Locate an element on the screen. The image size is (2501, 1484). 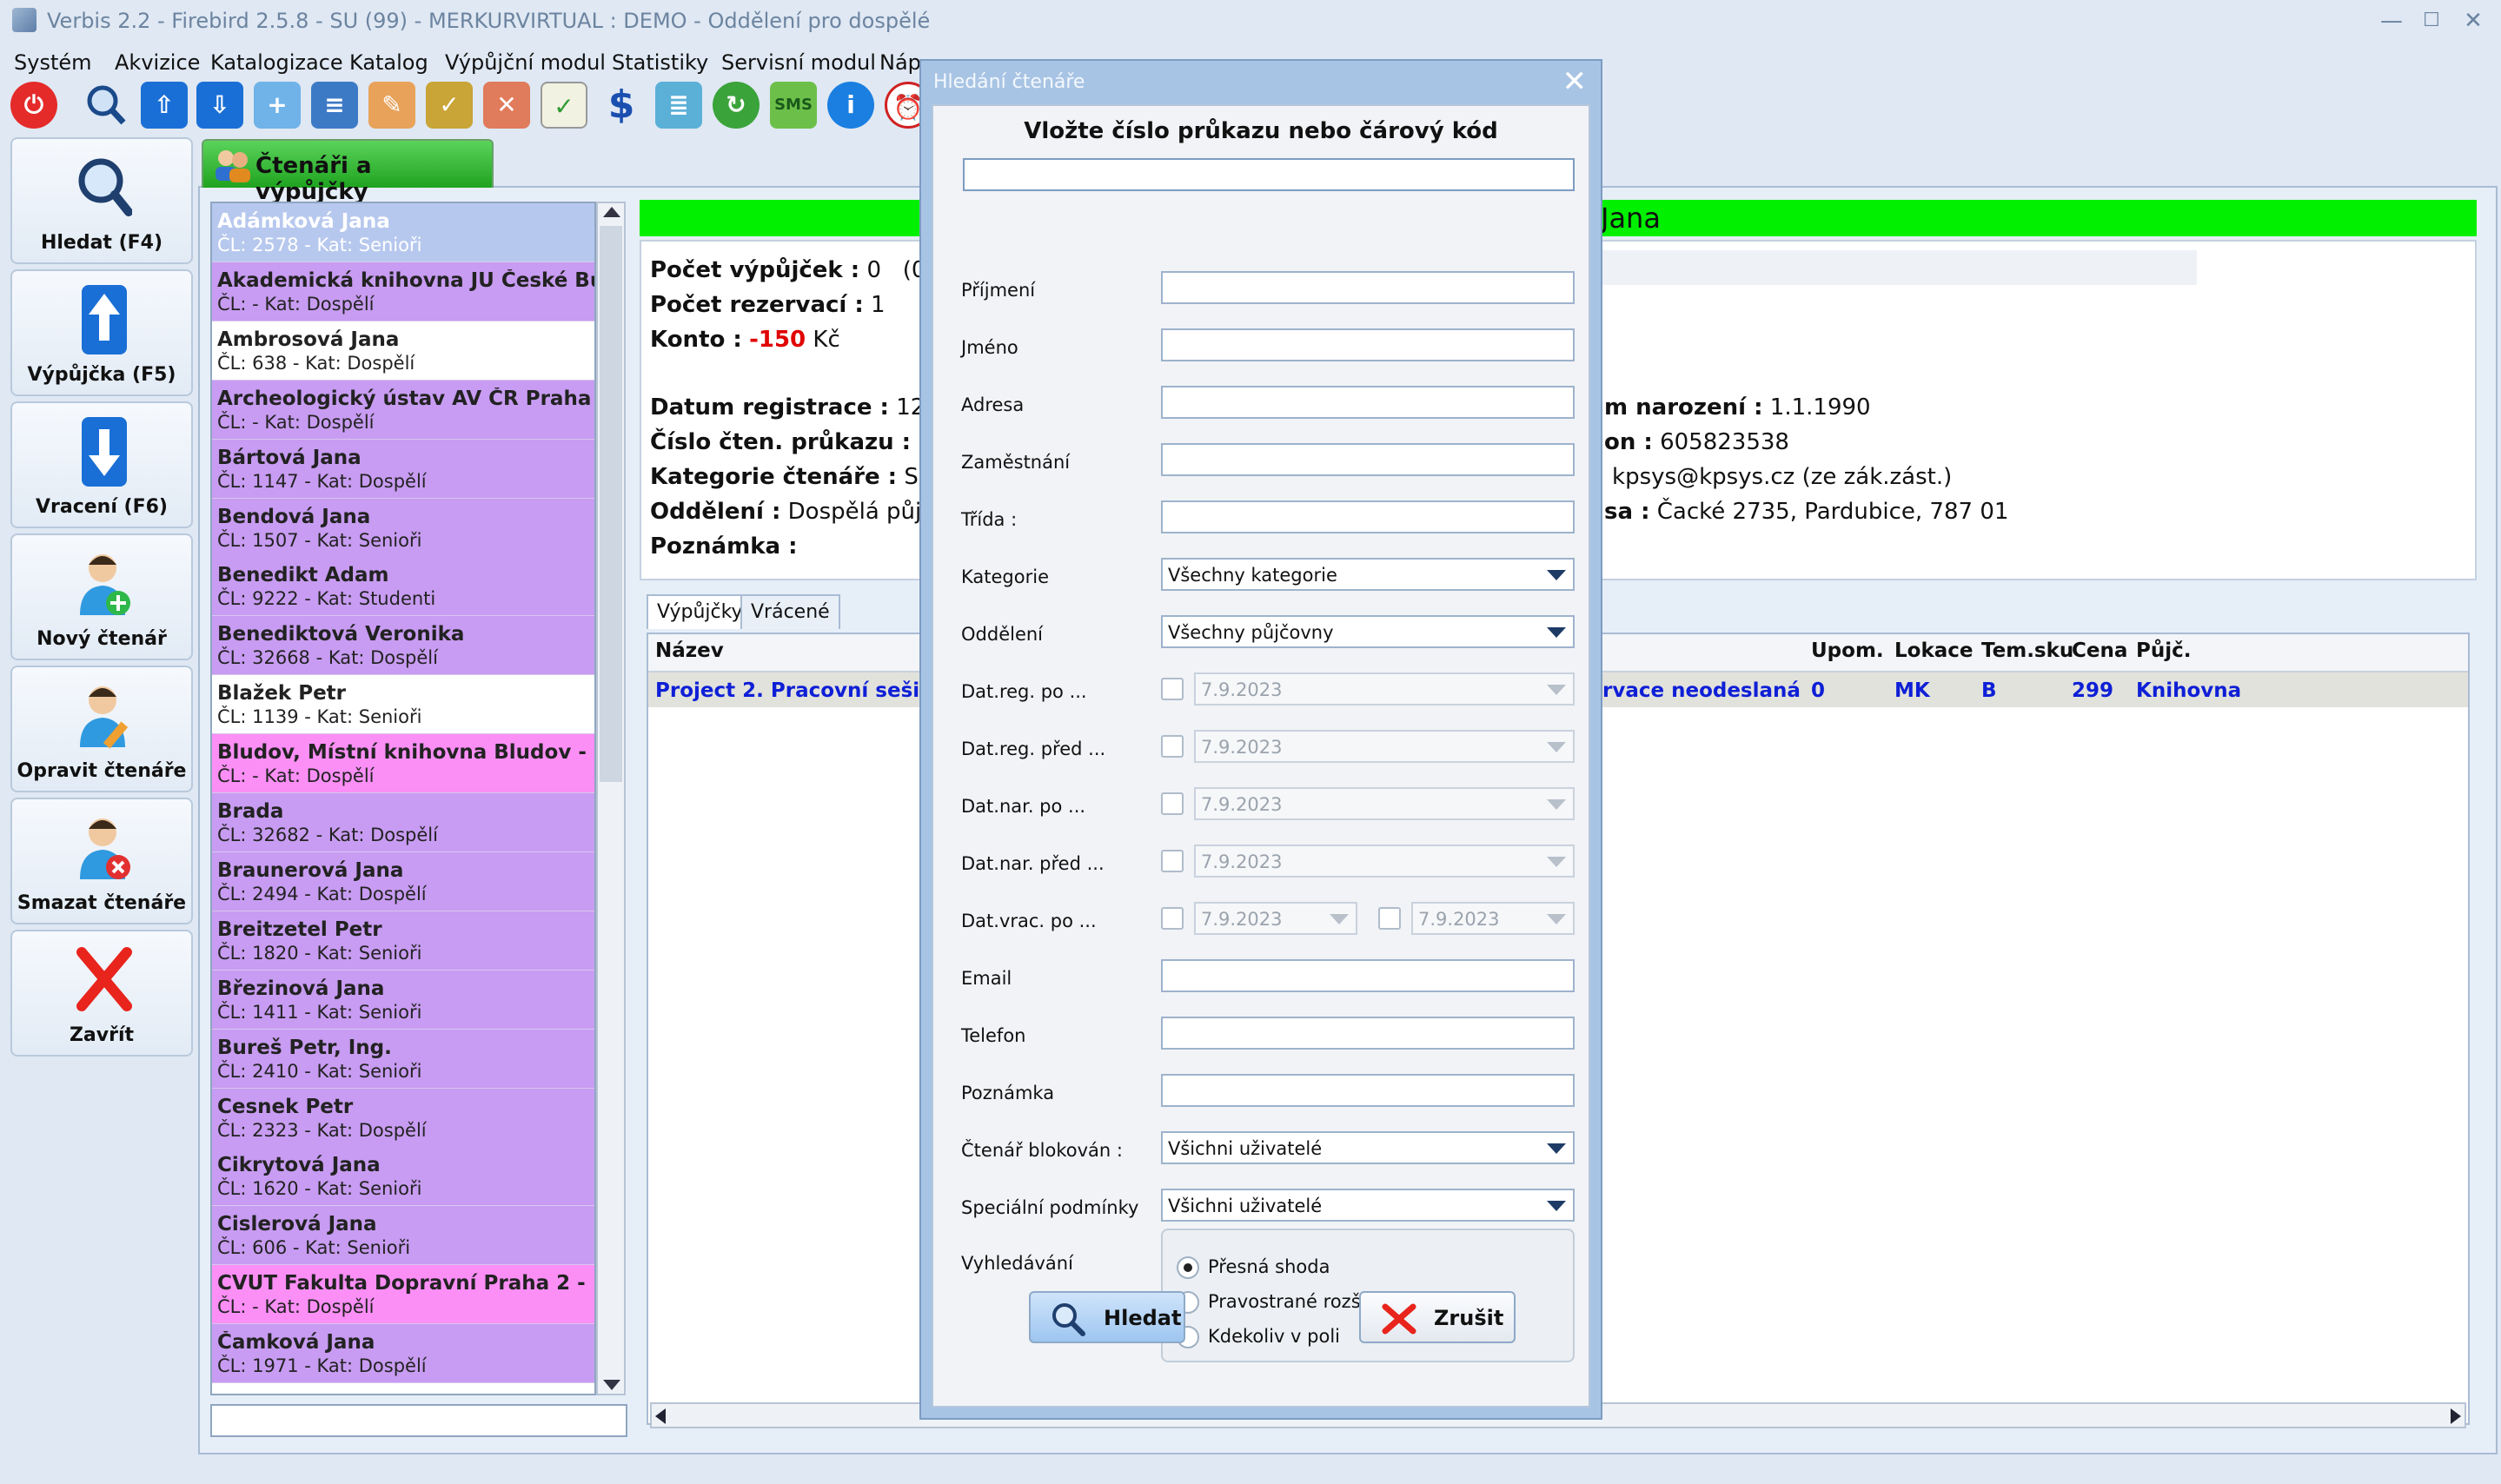
col-upom: Upom. is located at coordinates (1847, 650).